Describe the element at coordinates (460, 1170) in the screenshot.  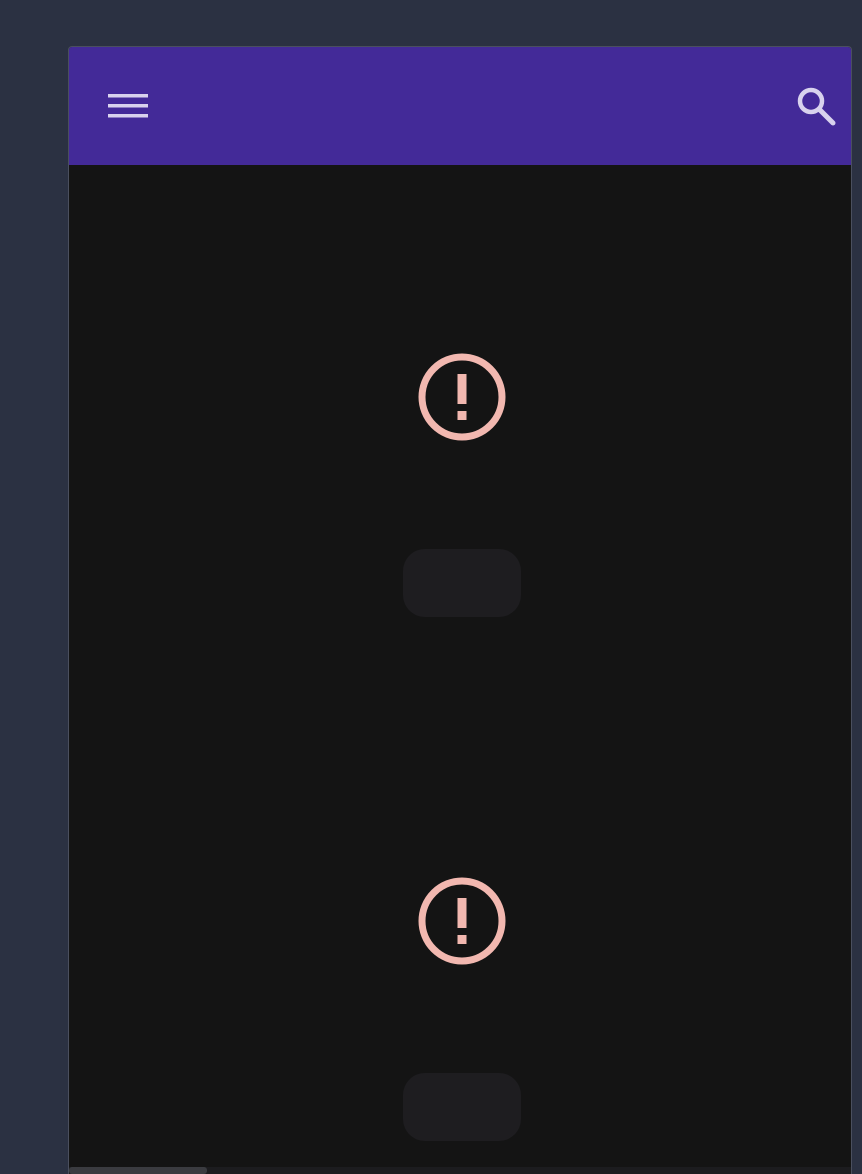
I see `horizontal-scrollbar` at that location.